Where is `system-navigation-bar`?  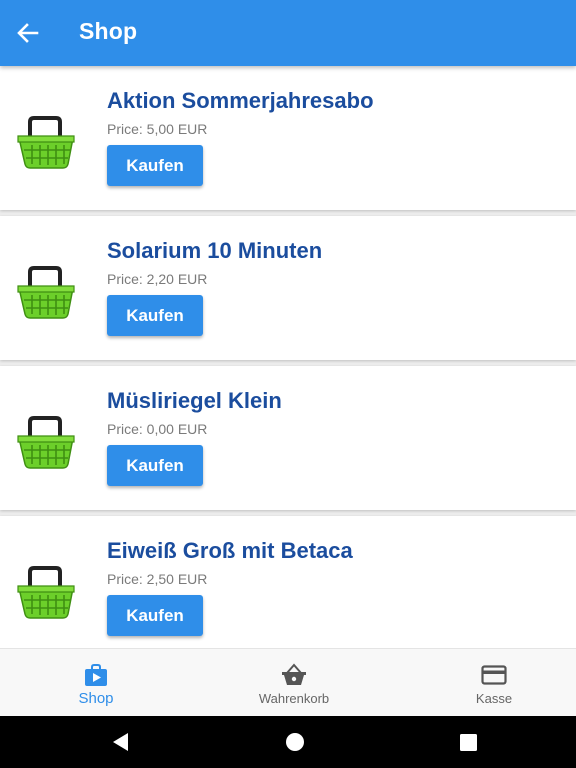
system-navigation-bar is located at coordinates (288, 742).